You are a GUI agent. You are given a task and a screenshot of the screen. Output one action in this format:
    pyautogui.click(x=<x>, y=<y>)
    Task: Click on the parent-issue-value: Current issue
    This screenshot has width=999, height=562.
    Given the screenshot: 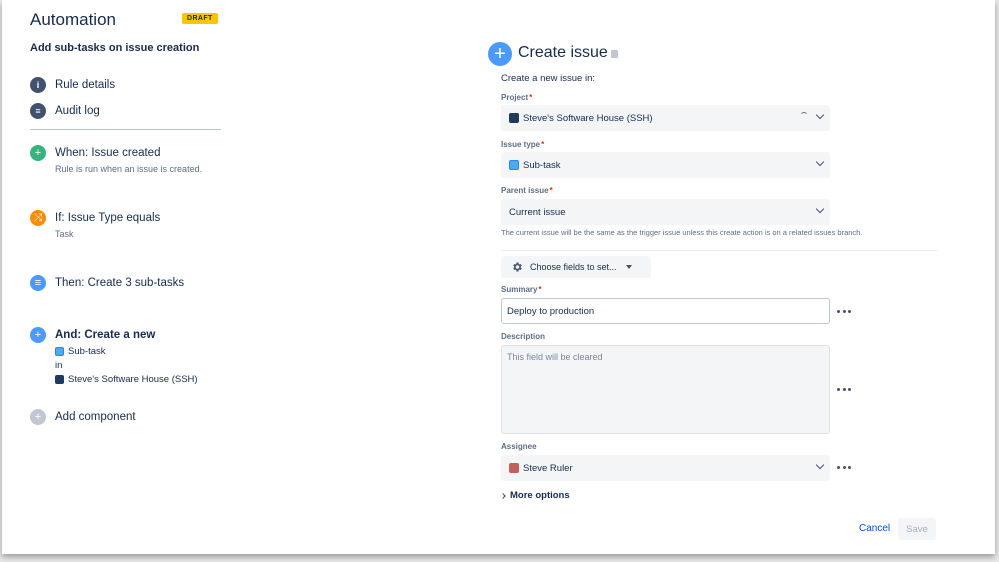 What is the action you would take?
    pyautogui.click(x=537, y=212)
    